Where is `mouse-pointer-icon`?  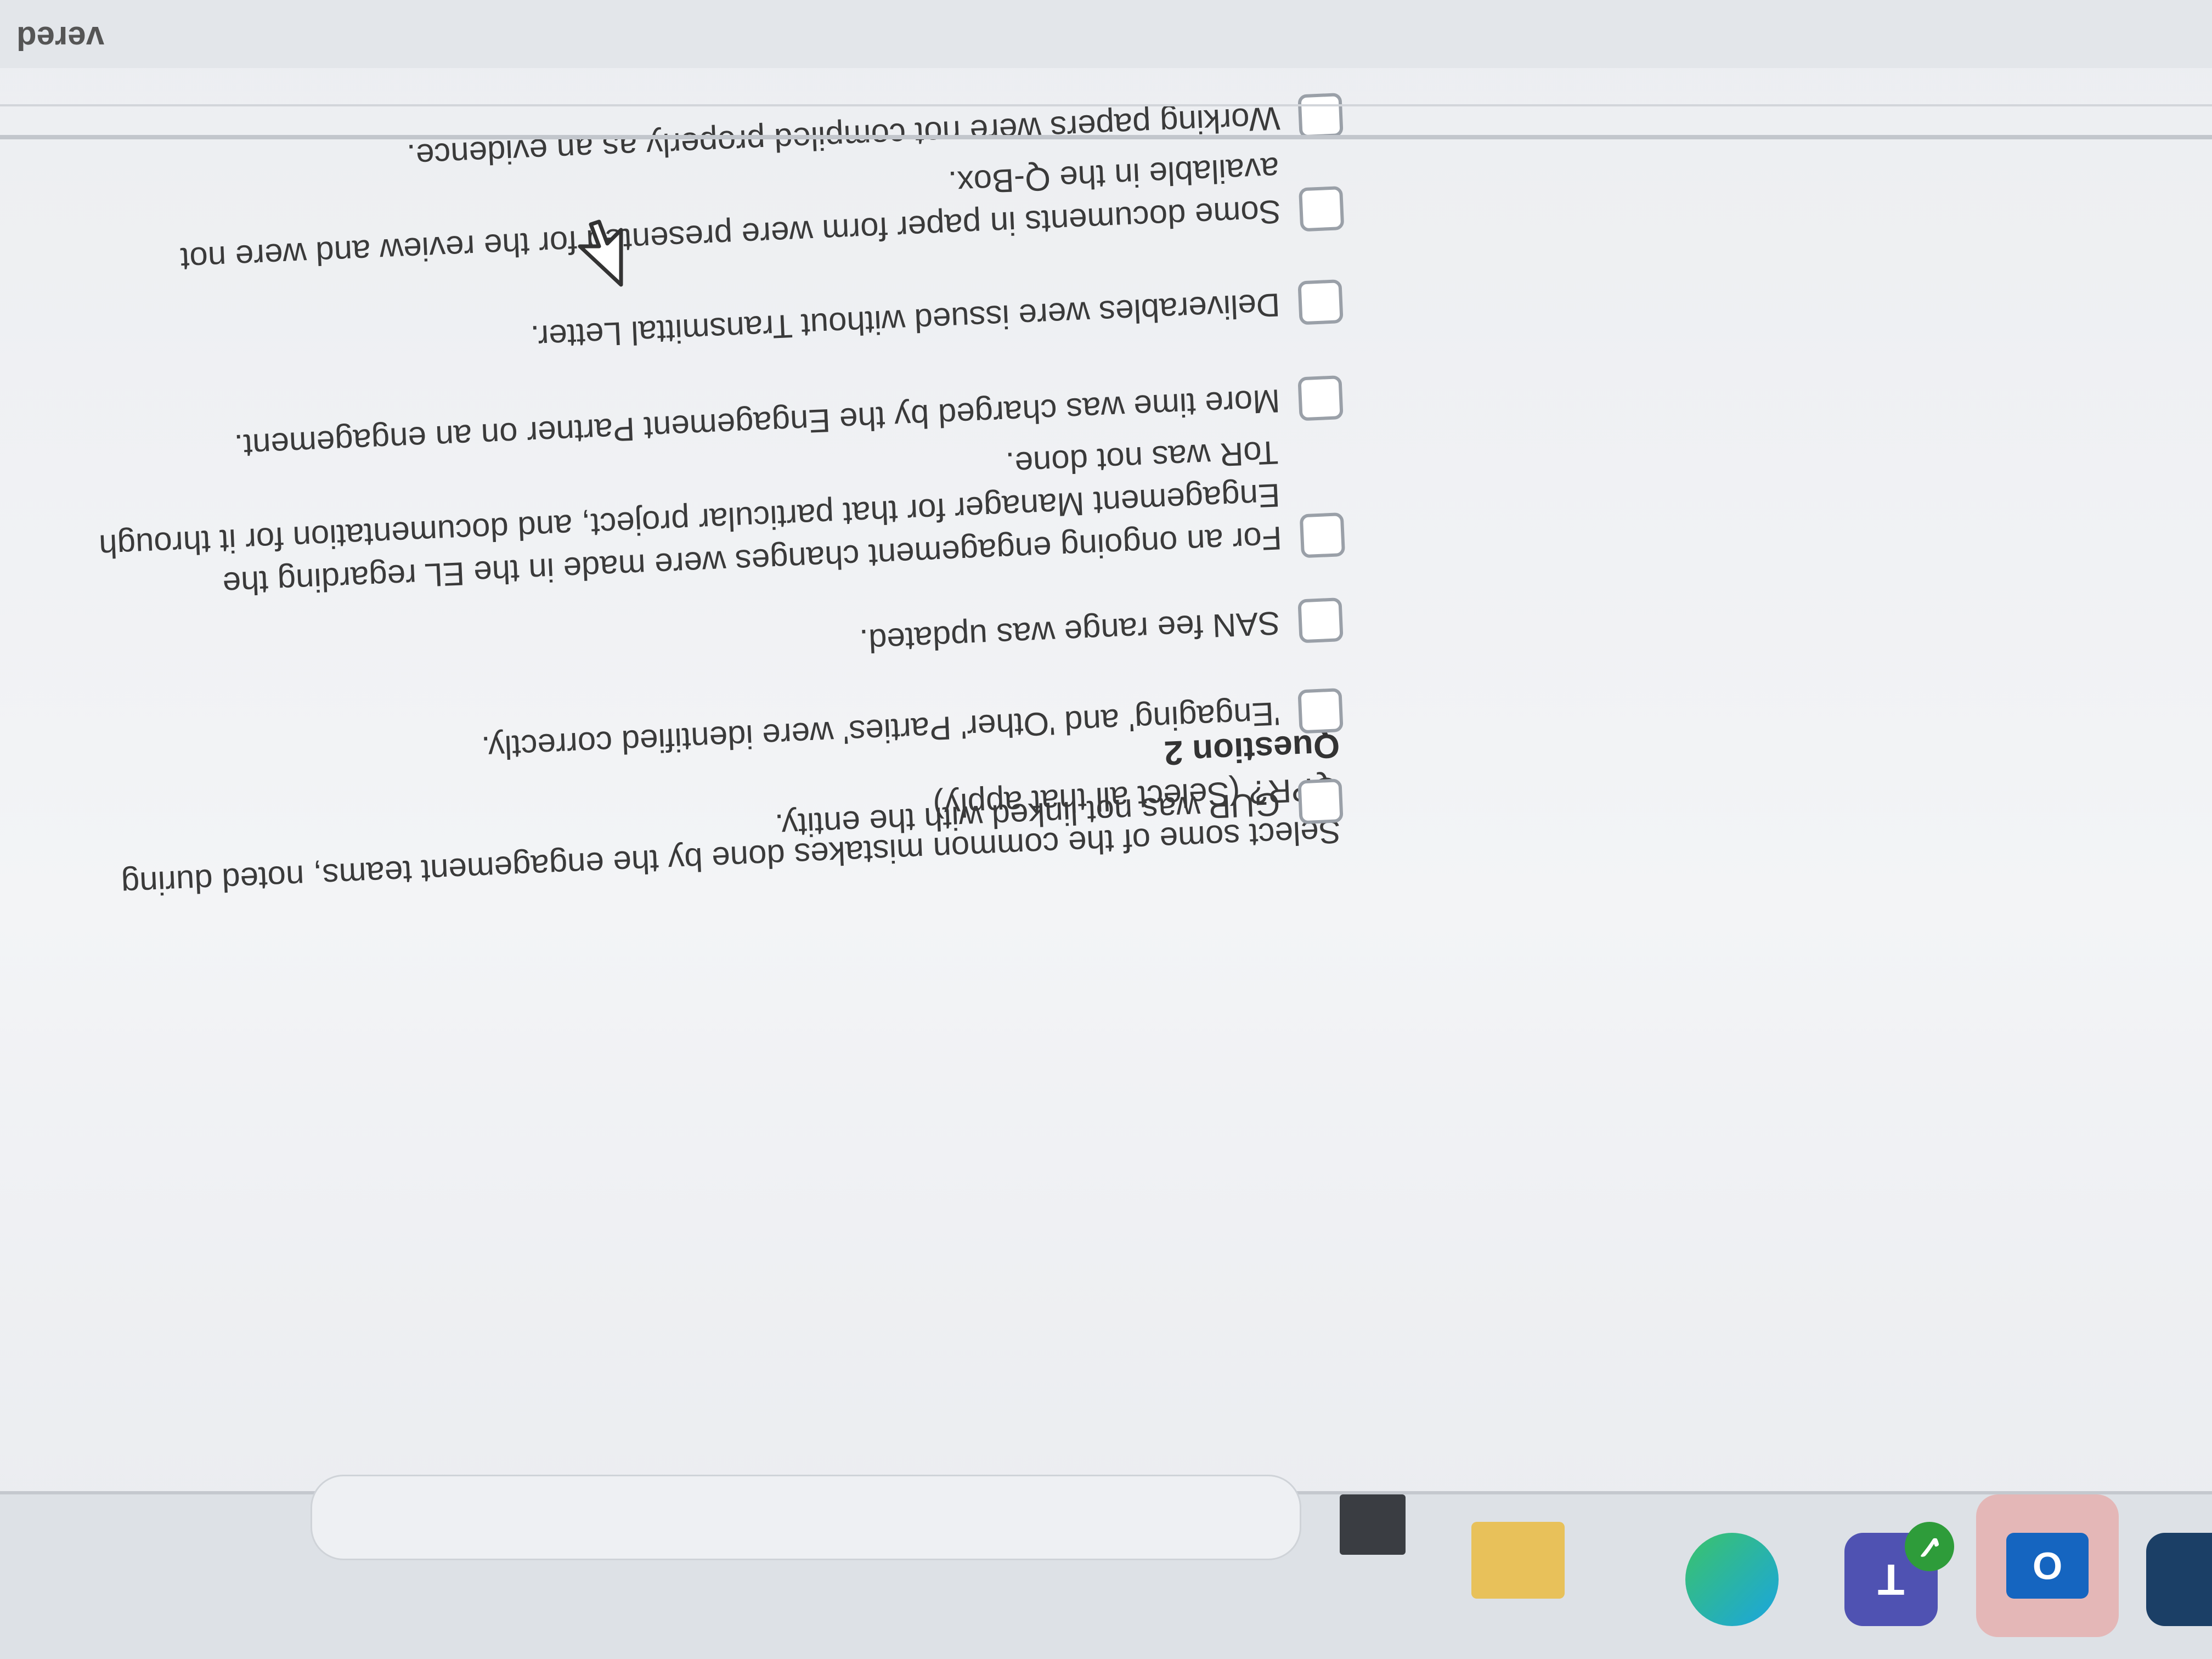
mouse-pointer-icon is located at coordinates (601, 253).